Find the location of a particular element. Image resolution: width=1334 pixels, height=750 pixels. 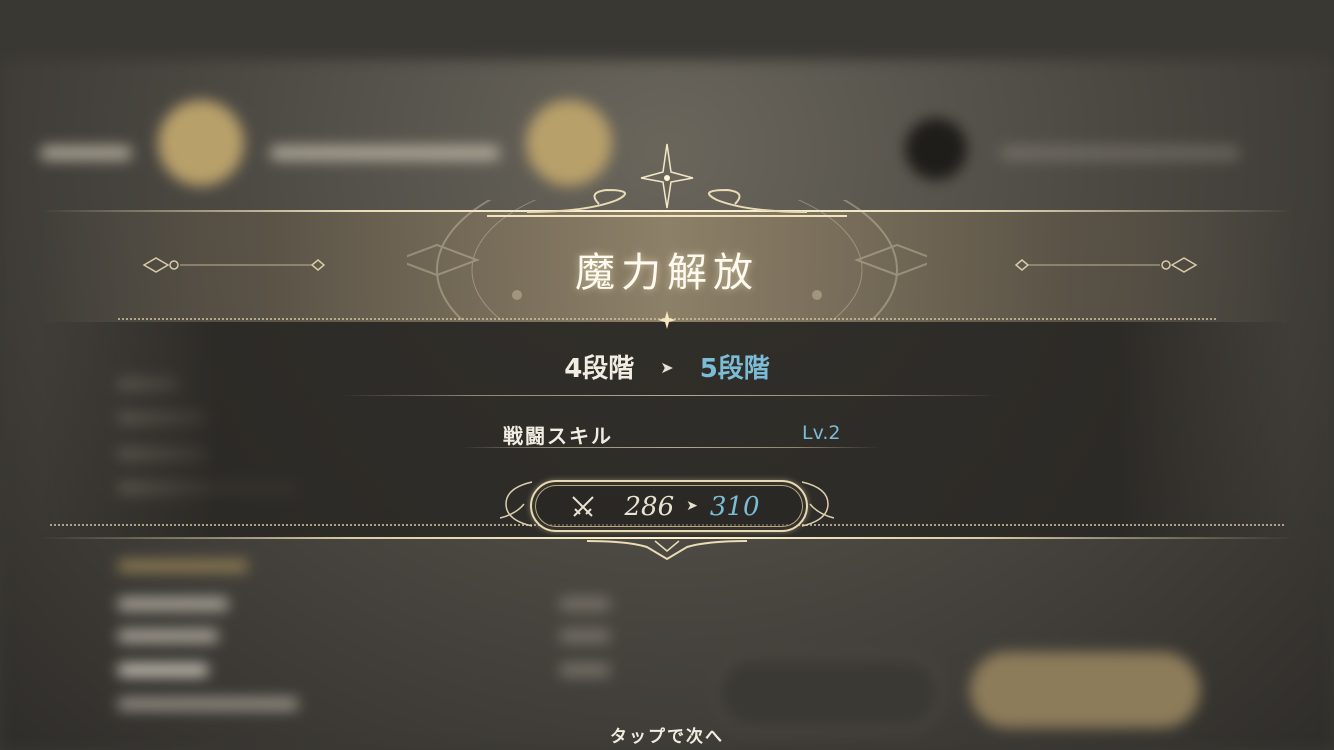

stat-change-pill: 286 ➤ 310 is located at coordinates (669, 506).